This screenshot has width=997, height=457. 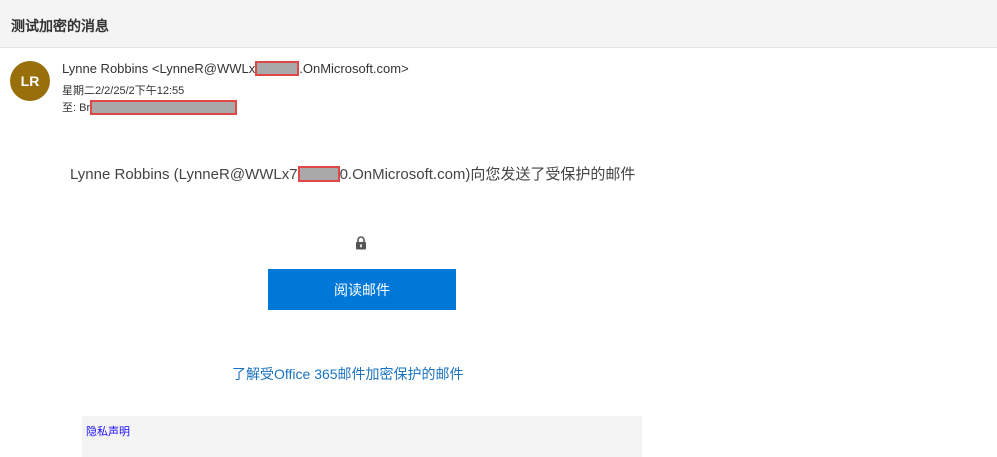 I want to click on lock-icon, so click(x=361, y=243).